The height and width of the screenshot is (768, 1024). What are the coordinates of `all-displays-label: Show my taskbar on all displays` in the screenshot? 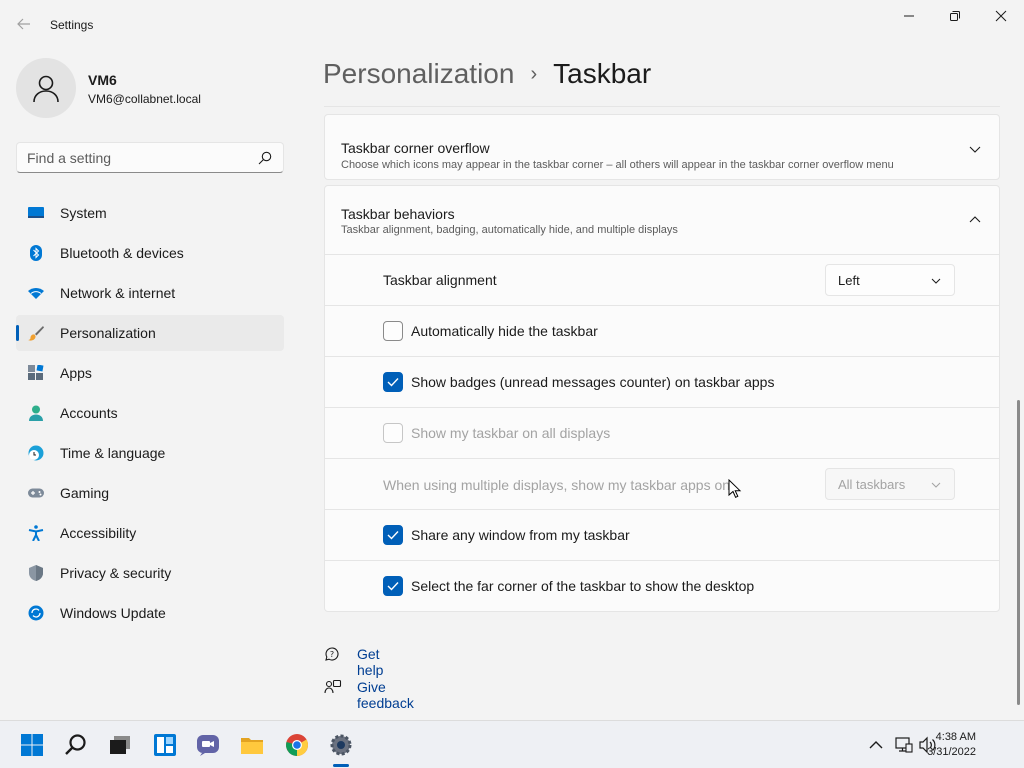 It's located at (511, 433).